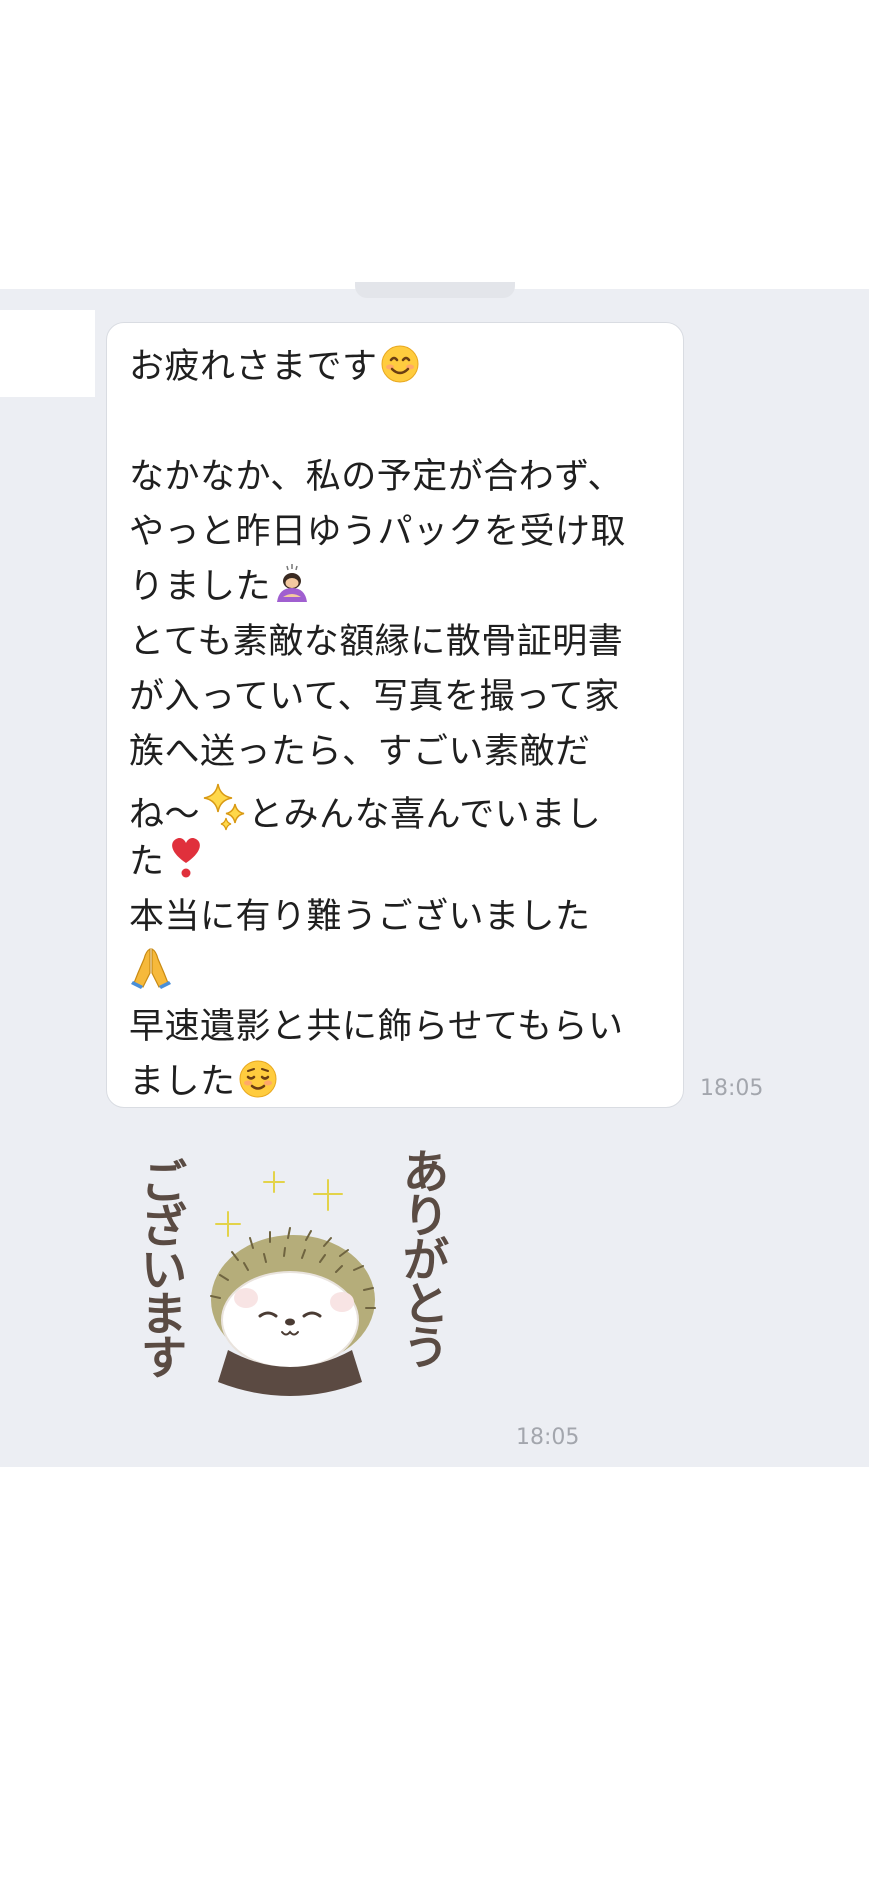 This screenshot has height=1883, width=869. I want to click on person-bowing-emoji, so click(292, 584).